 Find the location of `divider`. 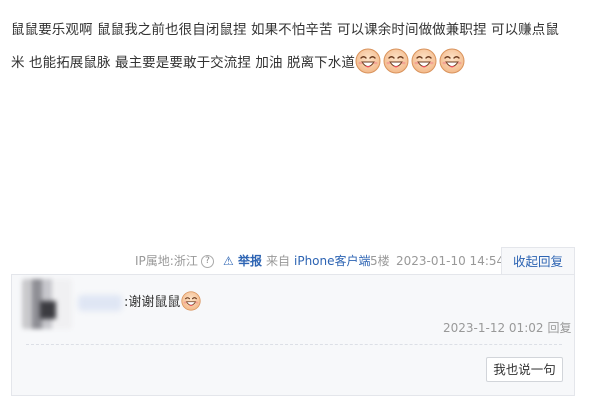

divider is located at coordinates (294, 344).